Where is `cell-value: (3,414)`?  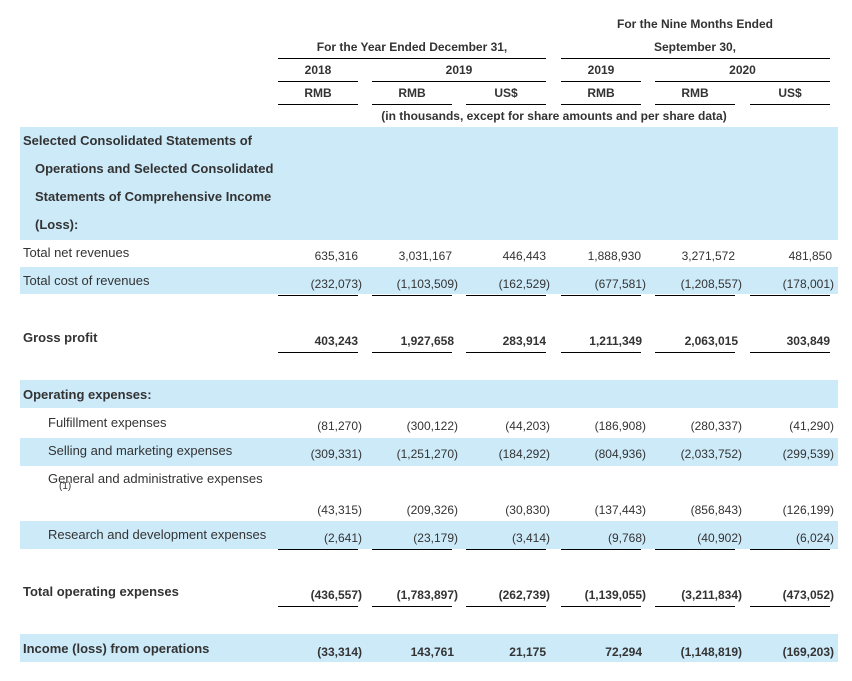
cell-value: (3,414) is located at coordinates (530, 538).